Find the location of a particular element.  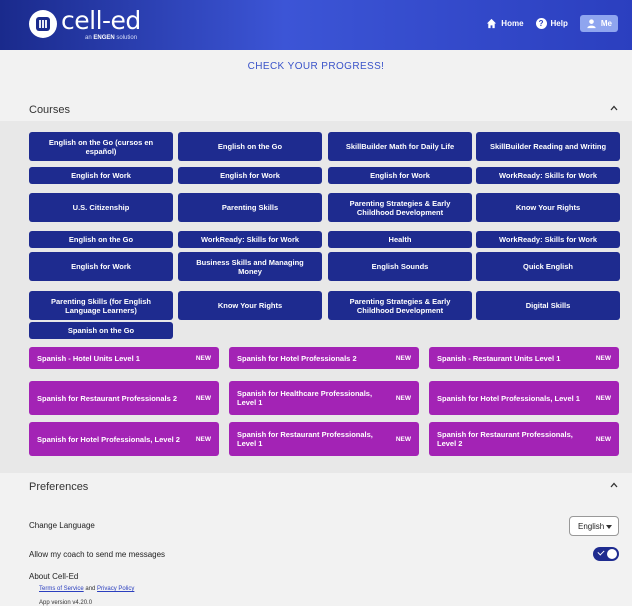

new-course-tile: Spanish for Hotel Professionals 2 NEW is located at coordinates (324, 358).